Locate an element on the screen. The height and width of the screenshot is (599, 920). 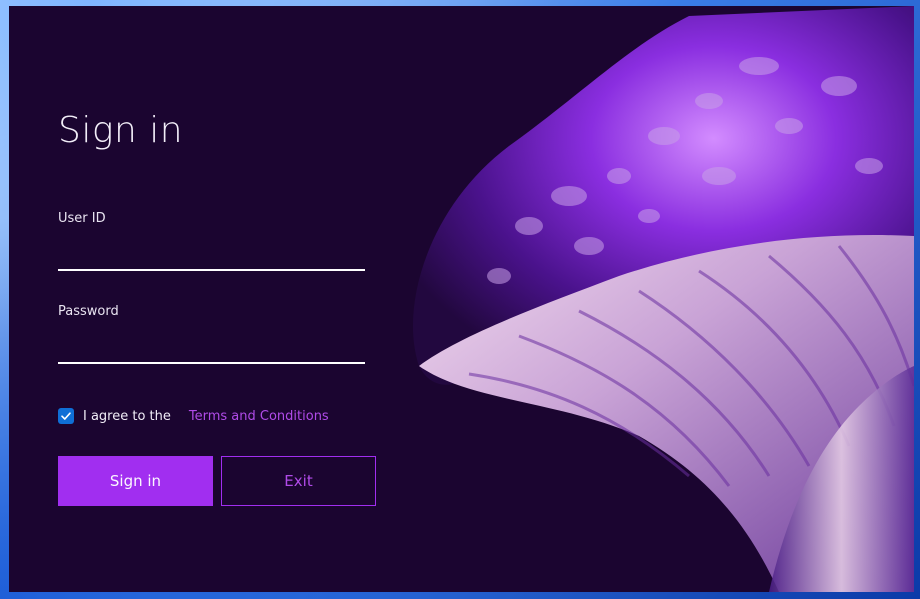
user-id-field is located at coordinates (211, 255).